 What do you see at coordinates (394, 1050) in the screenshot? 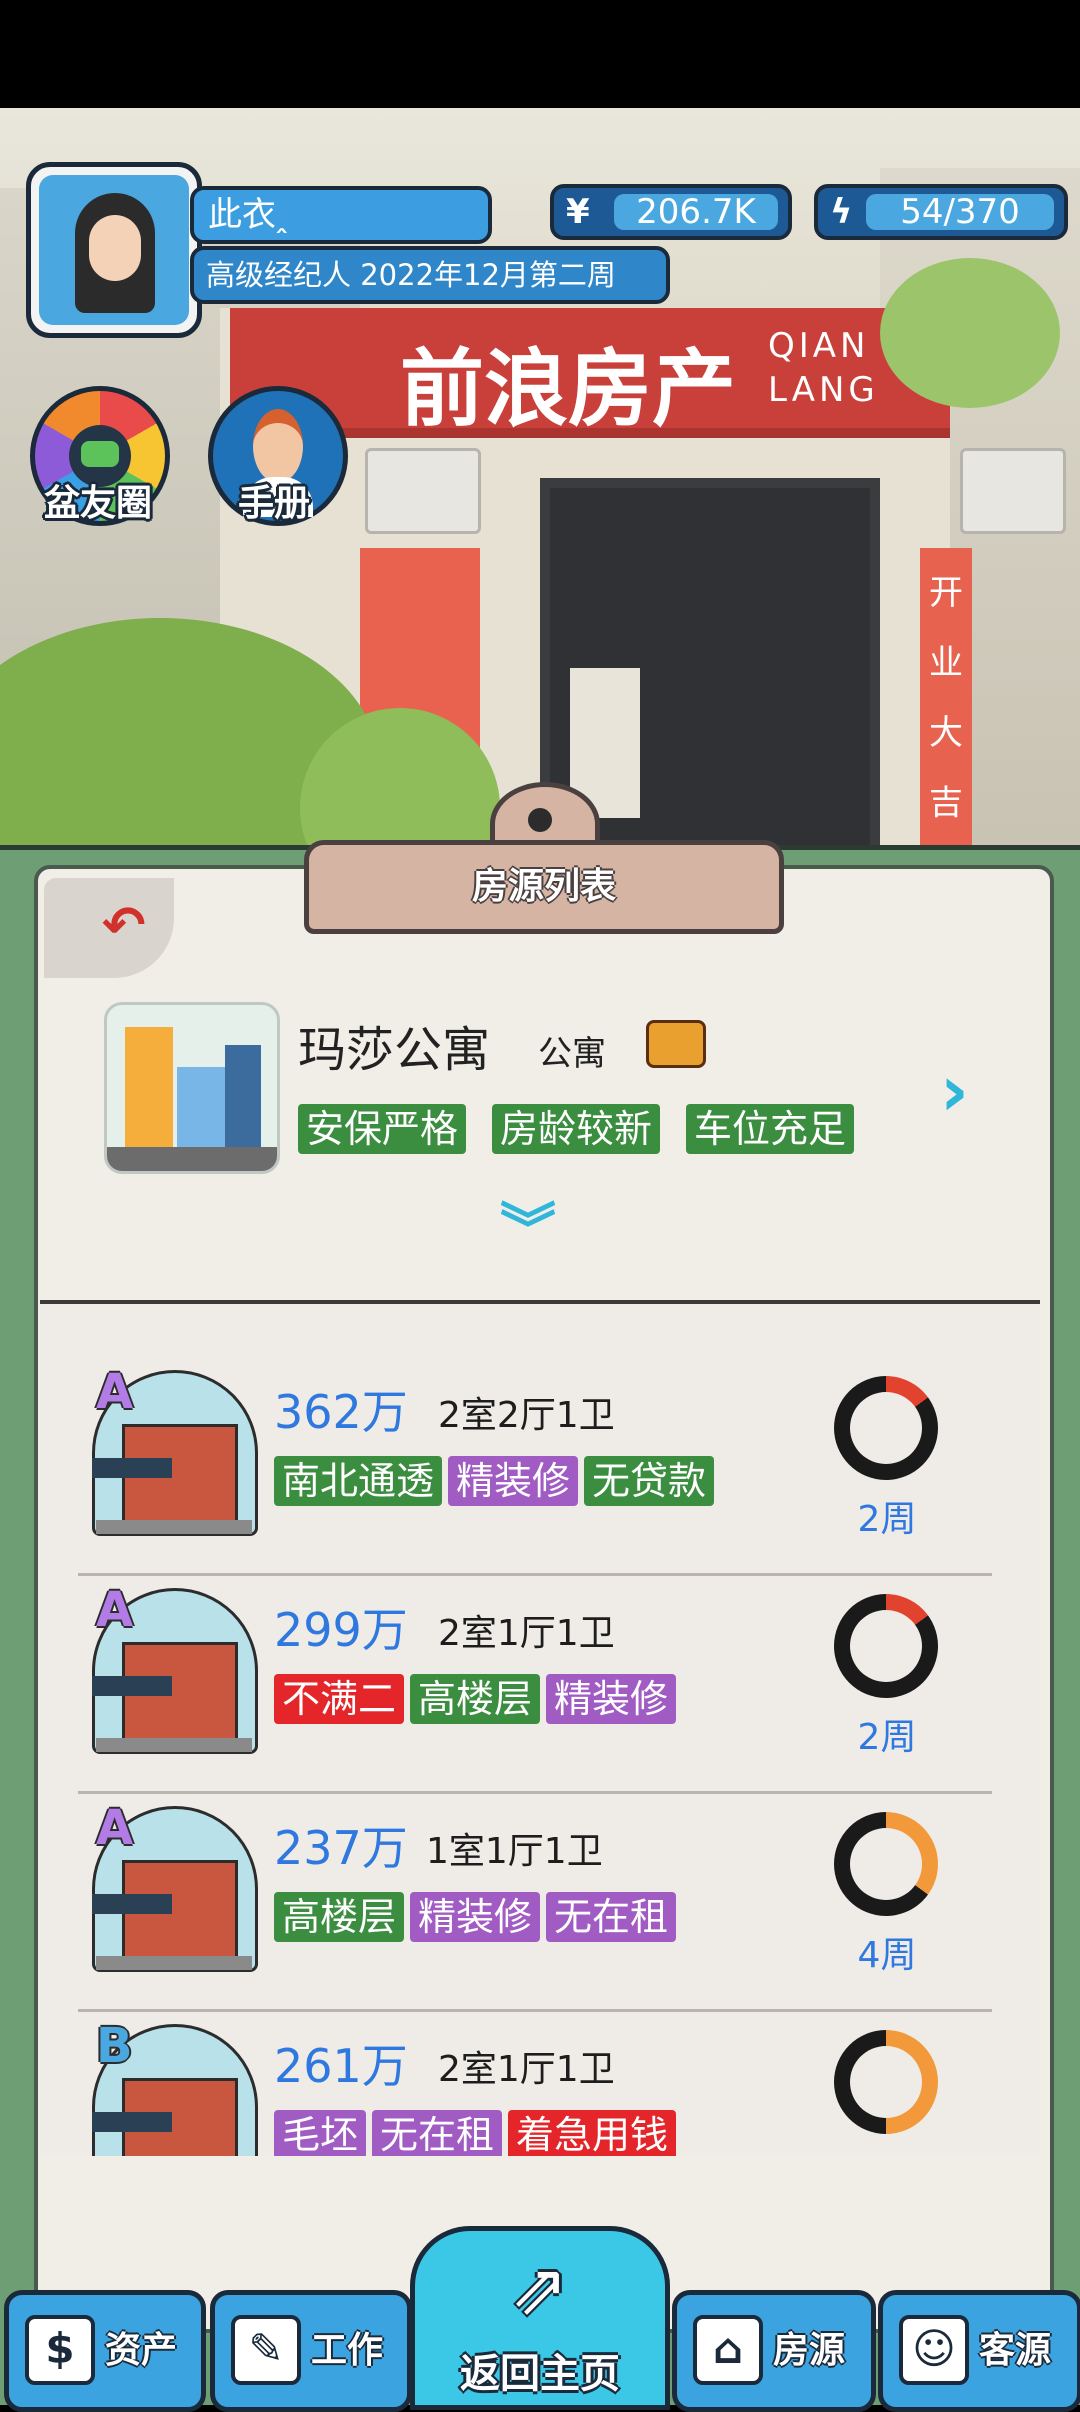
I see `complex-name: 玛莎公寓` at bounding box center [394, 1050].